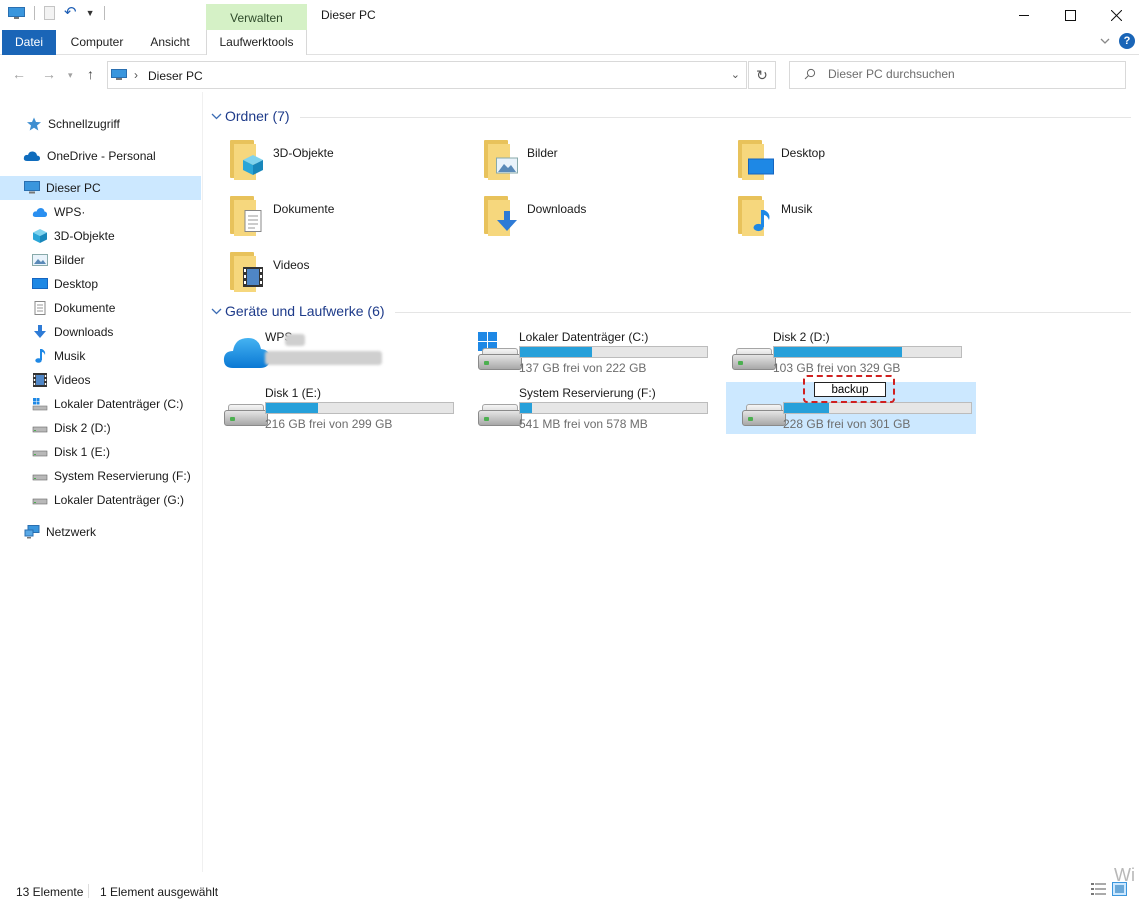 This screenshot has height=904, width=1139. I want to click on properties-icon, so click(49, 13).